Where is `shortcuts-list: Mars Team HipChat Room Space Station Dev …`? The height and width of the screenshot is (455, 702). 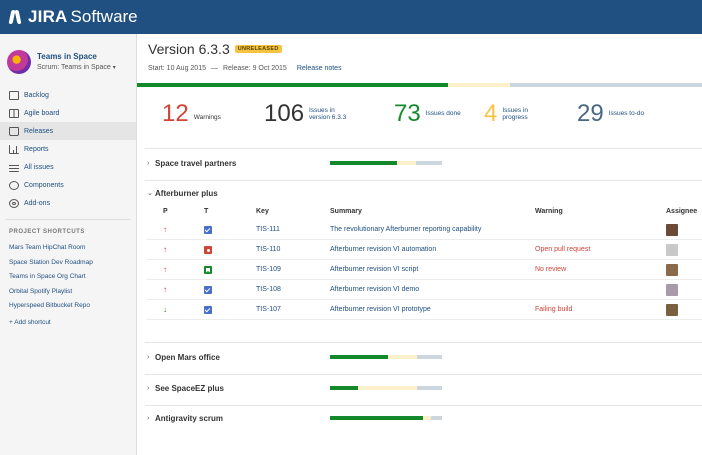
shortcuts-list: Mars Team HipChat Room Space Station Dev … is located at coordinates (68, 277).